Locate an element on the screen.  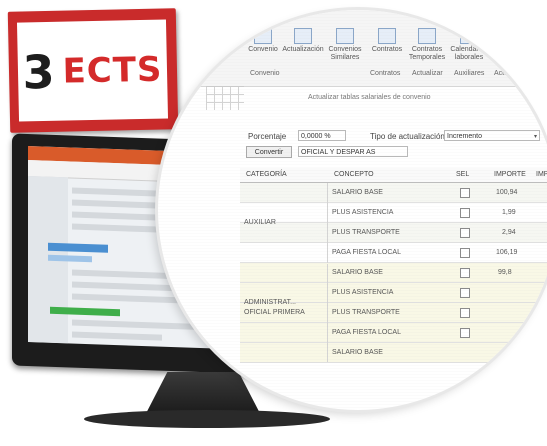
ribbon-button-label: Contratos Temporales is located at coordinates (427, 53).